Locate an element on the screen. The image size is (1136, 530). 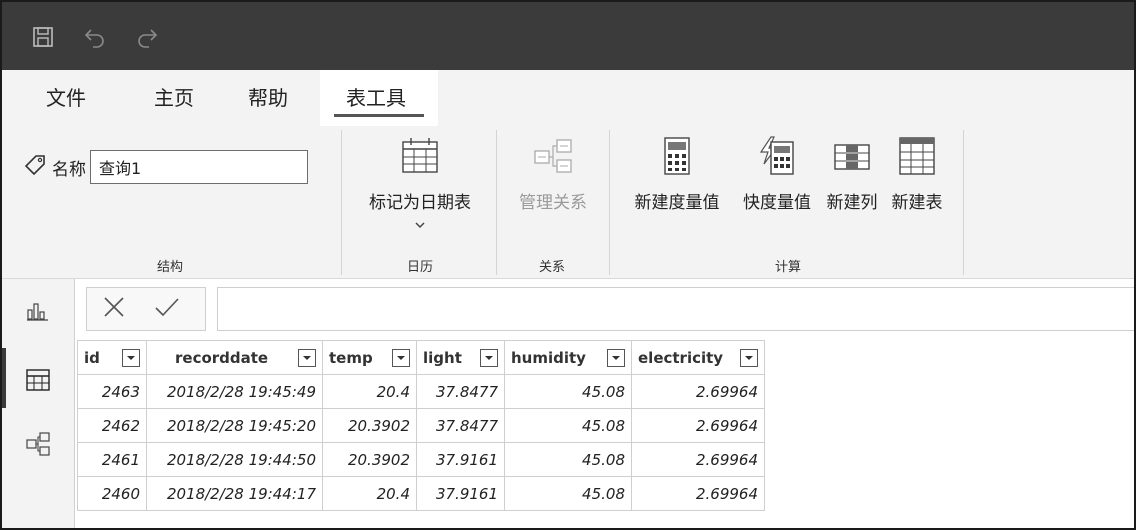
close-icon is located at coordinates (114, 309).